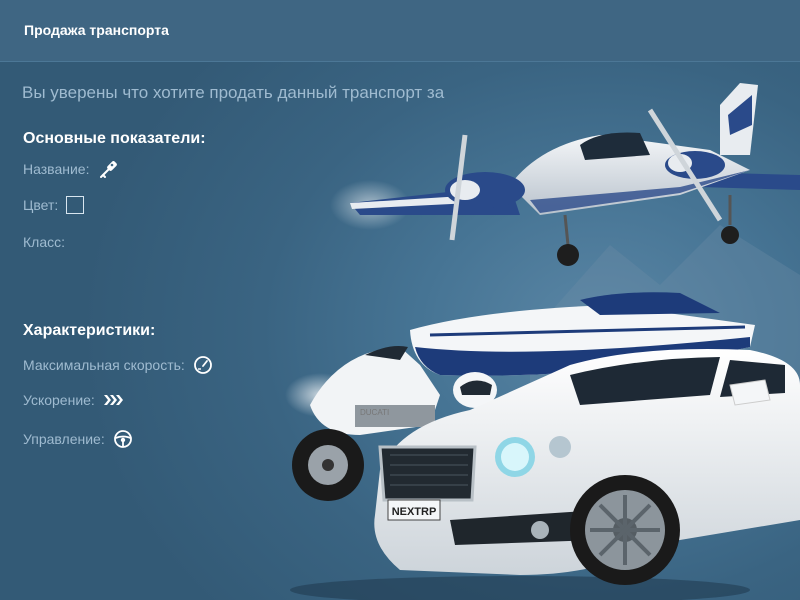 The image size is (800, 600). What do you see at coordinates (96, 30) in the screenshot?
I see `dialog-title: Продажа транспорта` at bounding box center [96, 30].